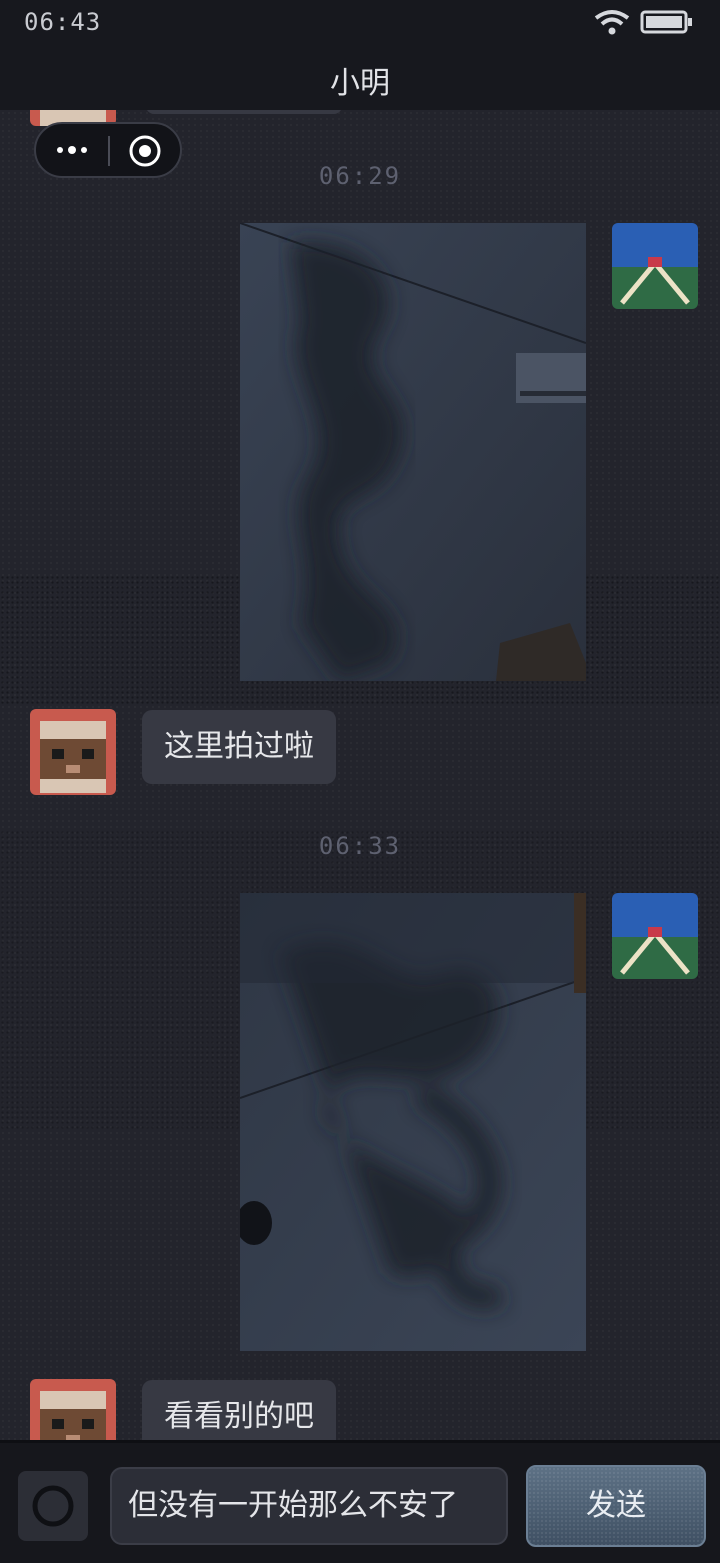 This screenshot has height=1563, width=720. I want to click on title-bar: 小明, so click(360, 78).